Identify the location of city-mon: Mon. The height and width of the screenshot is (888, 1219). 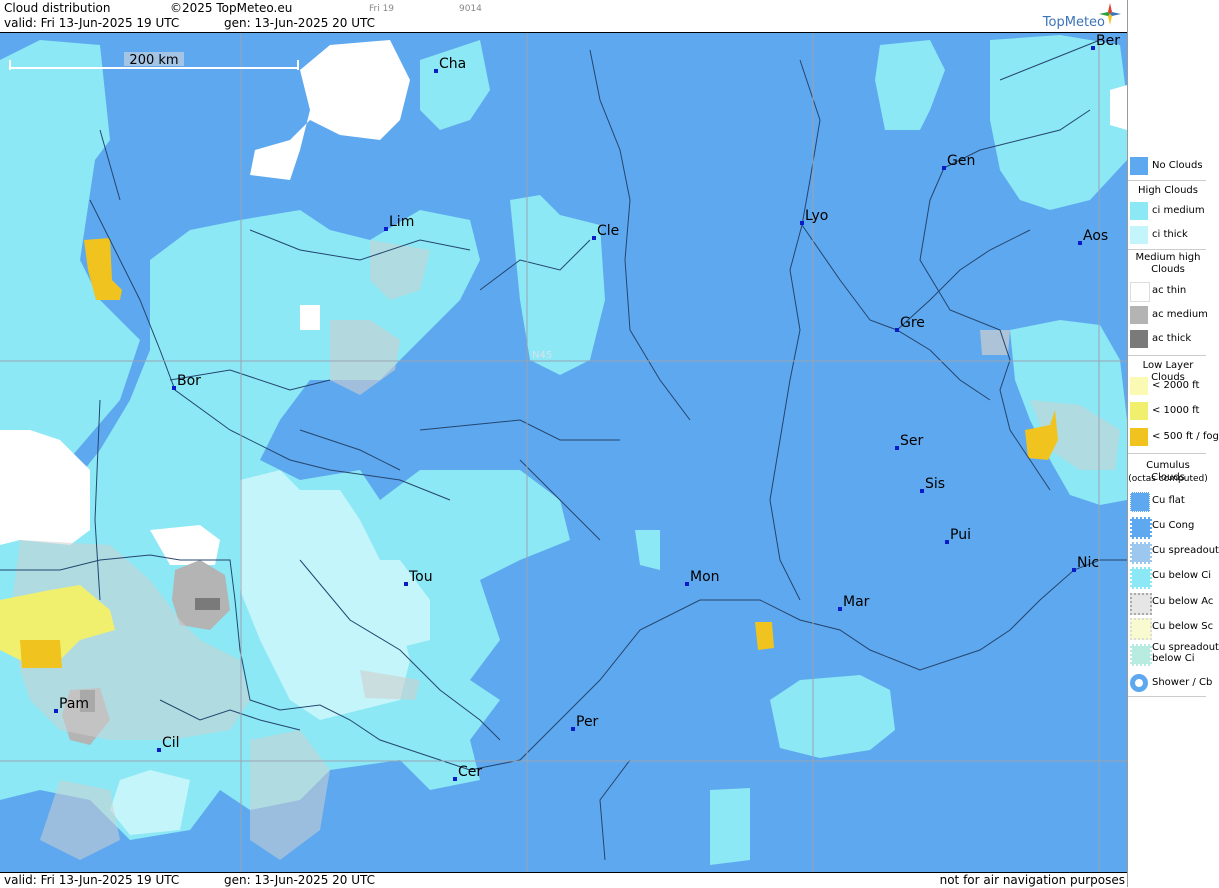
(702, 577).